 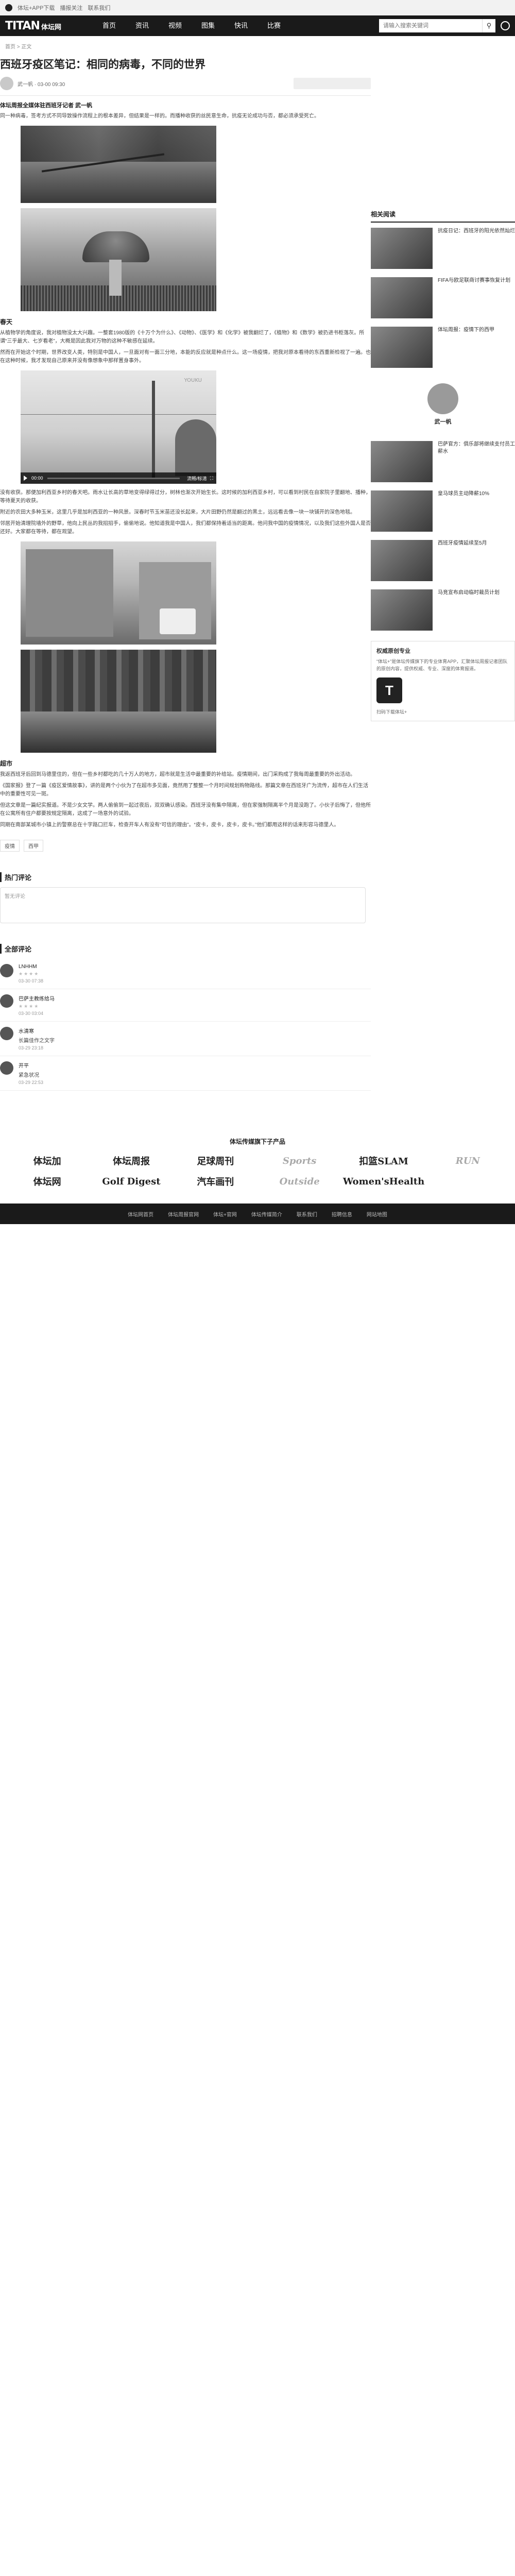 I want to click on related-item-title: FIFA与欧足联商讨赛事恢复计划, so click(x=474, y=297).